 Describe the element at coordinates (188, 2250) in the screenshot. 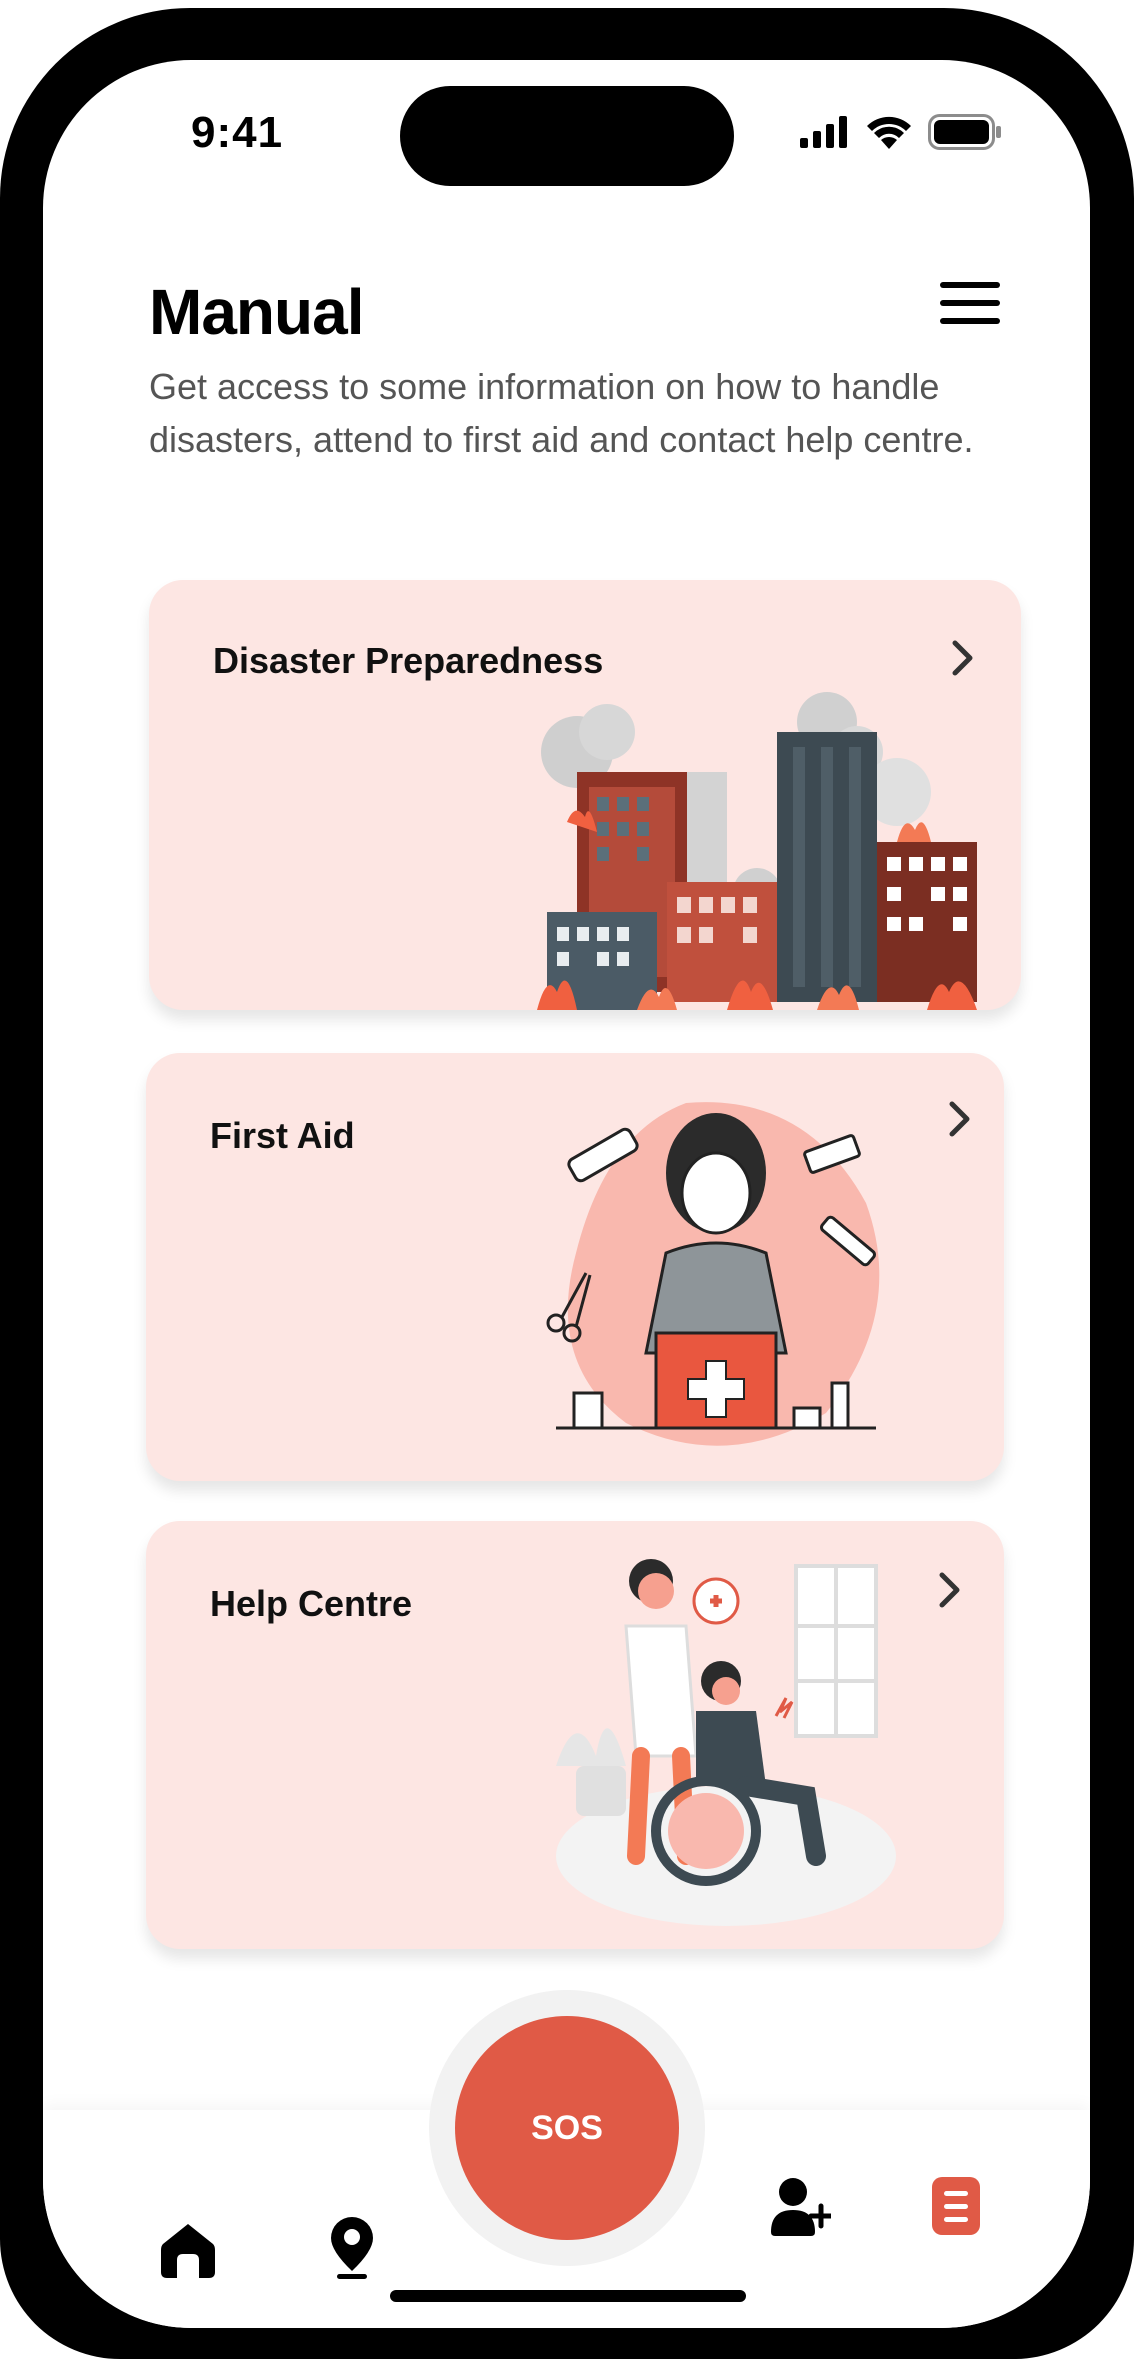

I see `home-icon` at that location.